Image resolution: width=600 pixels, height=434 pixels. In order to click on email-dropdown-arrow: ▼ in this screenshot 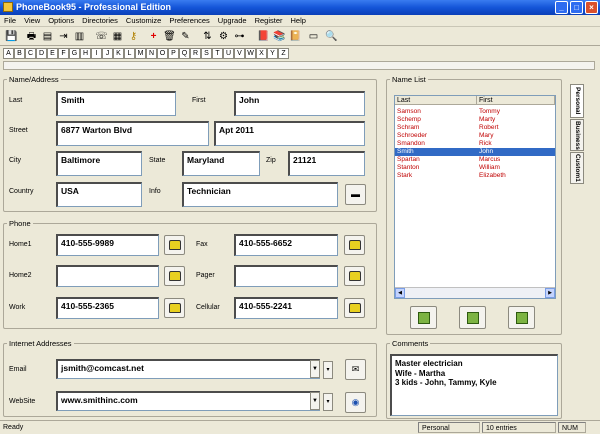, I will do `click(315, 369)`.